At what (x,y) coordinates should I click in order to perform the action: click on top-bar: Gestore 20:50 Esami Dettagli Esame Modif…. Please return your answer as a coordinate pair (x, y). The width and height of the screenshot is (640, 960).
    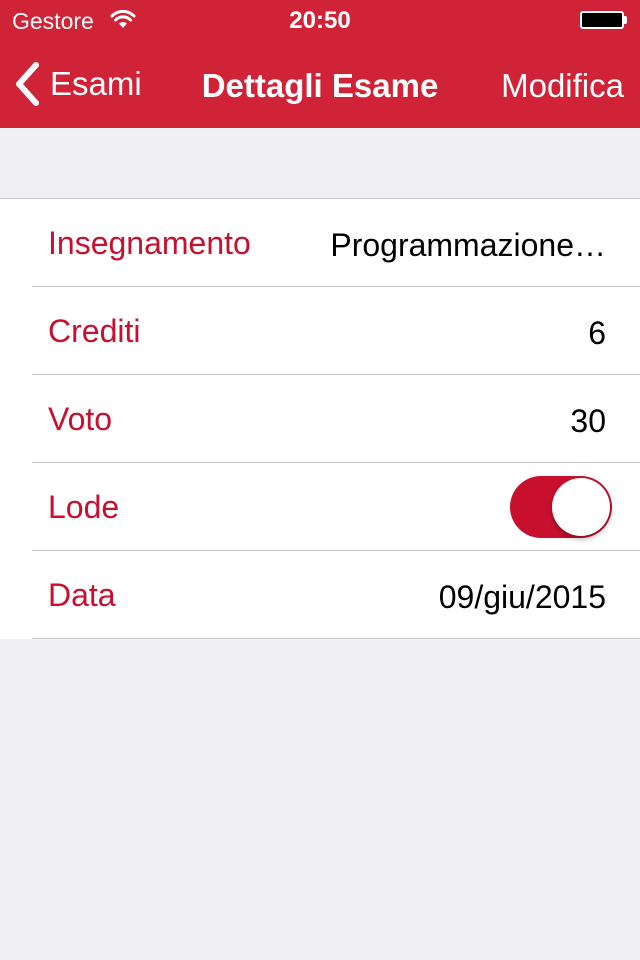
    Looking at the image, I should click on (320, 64).